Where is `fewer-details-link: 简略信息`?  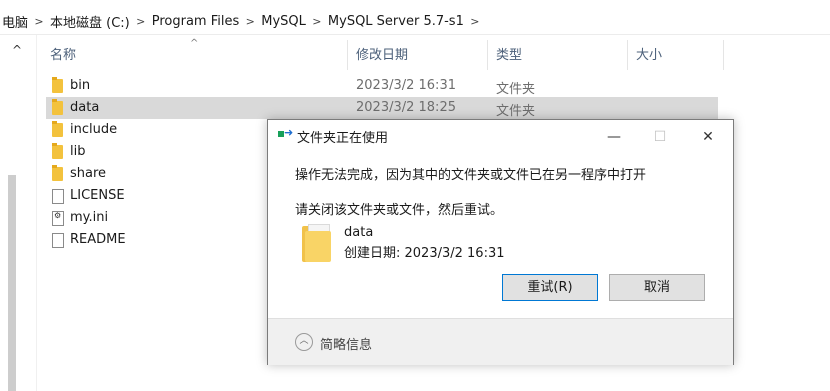
fewer-details-link: 简略信息 is located at coordinates (346, 343).